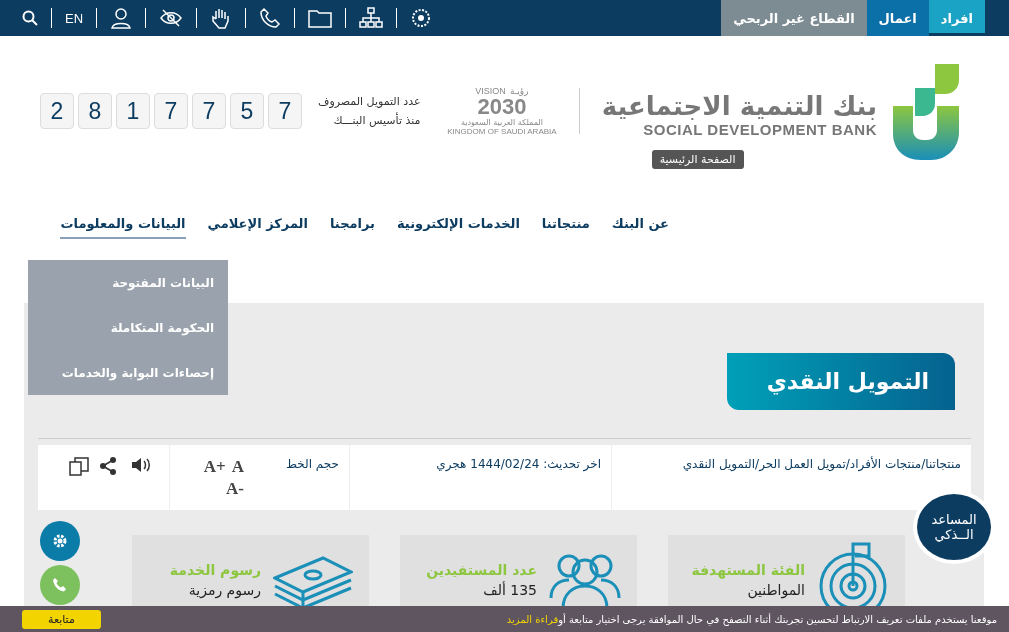  I want to click on country-arabic: المملكة العربية السعودية, so click(501, 122).